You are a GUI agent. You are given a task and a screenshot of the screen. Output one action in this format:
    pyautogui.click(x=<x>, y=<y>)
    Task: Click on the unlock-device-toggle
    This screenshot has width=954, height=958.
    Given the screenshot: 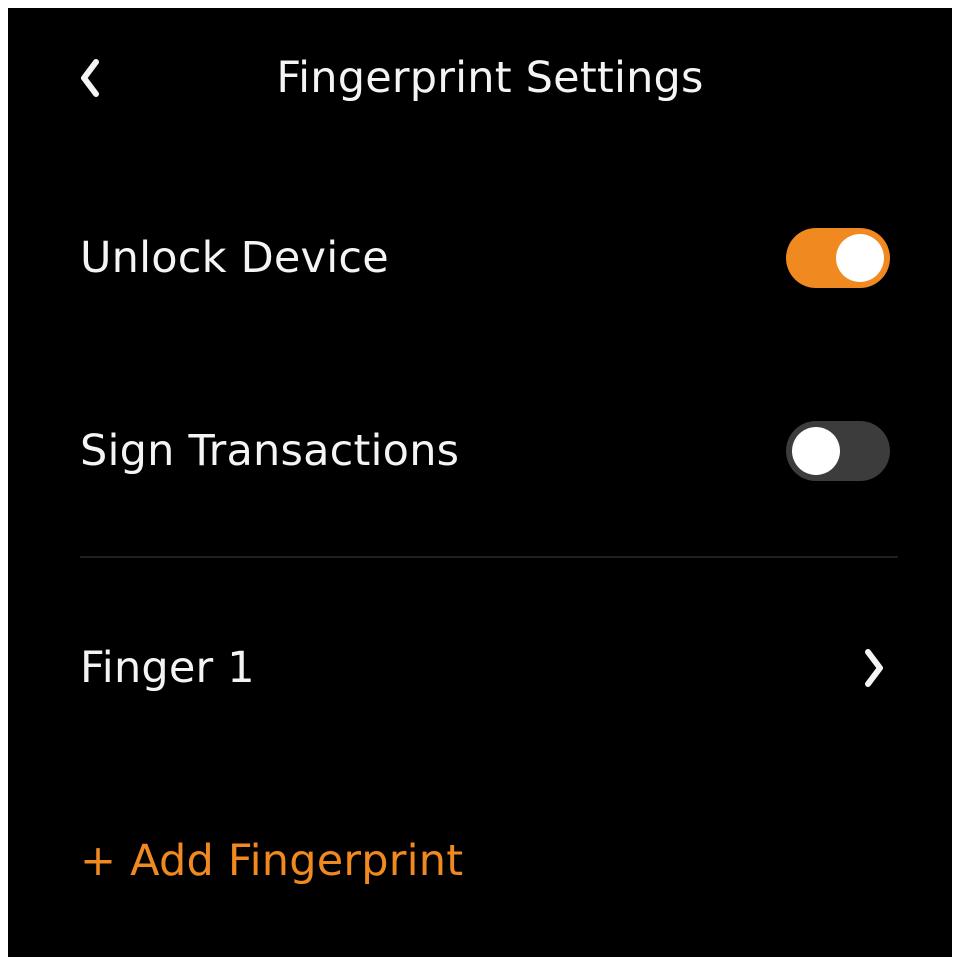 What is the action you would take?
    pyautogui.click(x=838, y=258)
    